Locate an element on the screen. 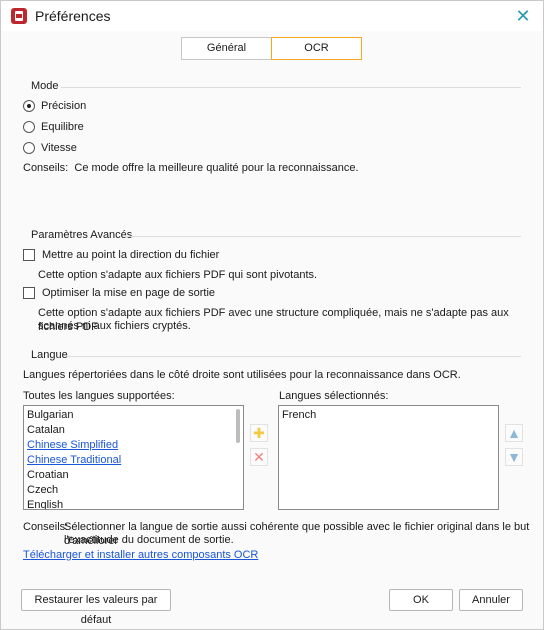  list-item: French is located at coordinates (388, 415).